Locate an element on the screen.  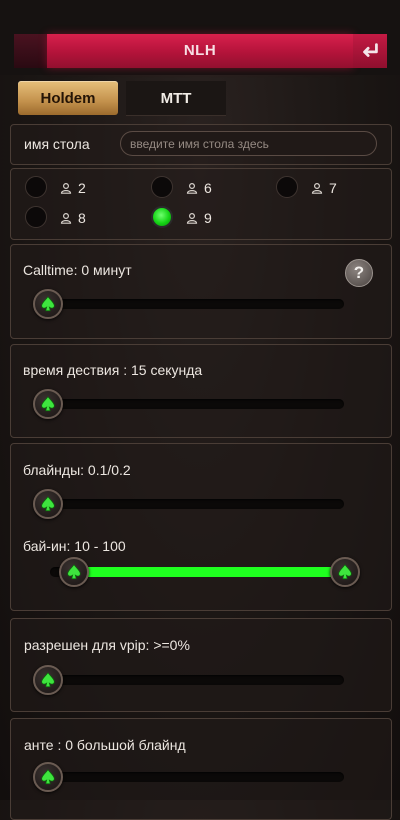
seat-count-label: 9 is located at coordinates (208, 218).